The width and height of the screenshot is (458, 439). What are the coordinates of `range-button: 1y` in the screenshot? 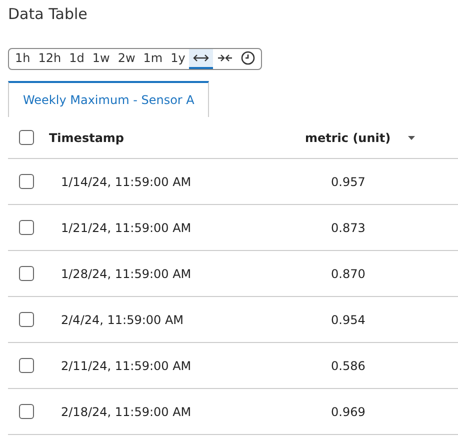 It's located at (178, 59).